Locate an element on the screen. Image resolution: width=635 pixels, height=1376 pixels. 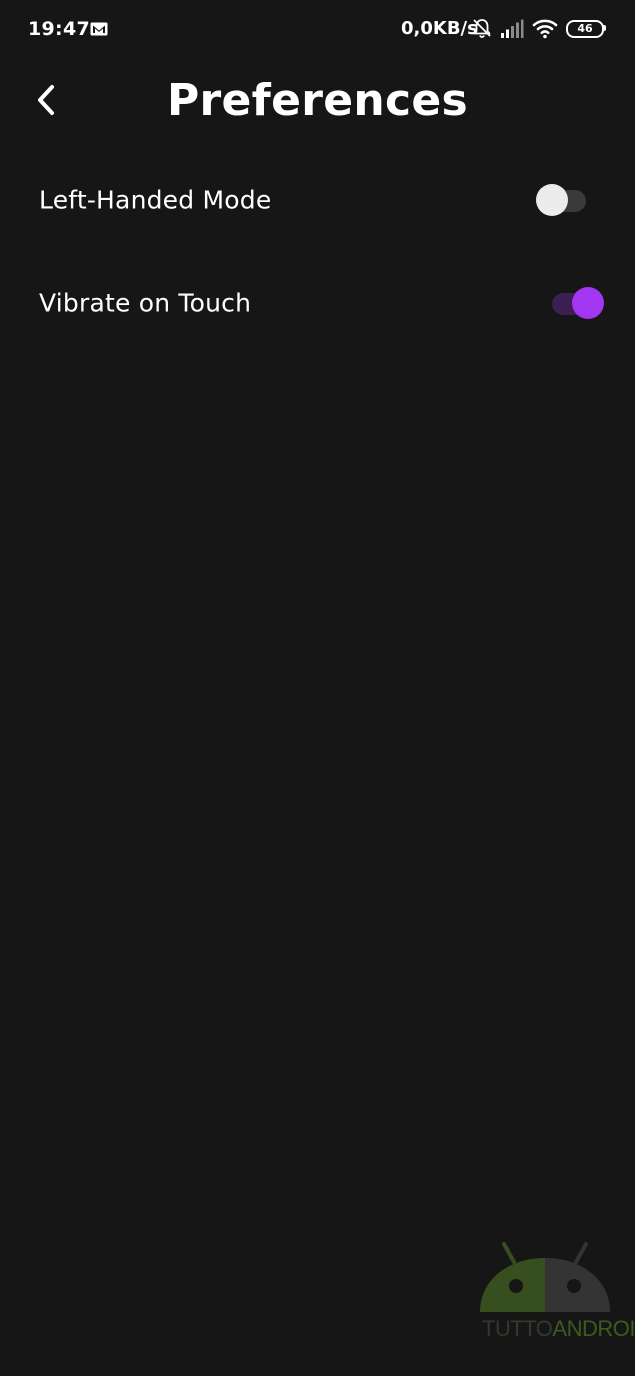
setting-label-vibrate-on-touch: Vibrate on Touch is located at coordinates (145, 303).